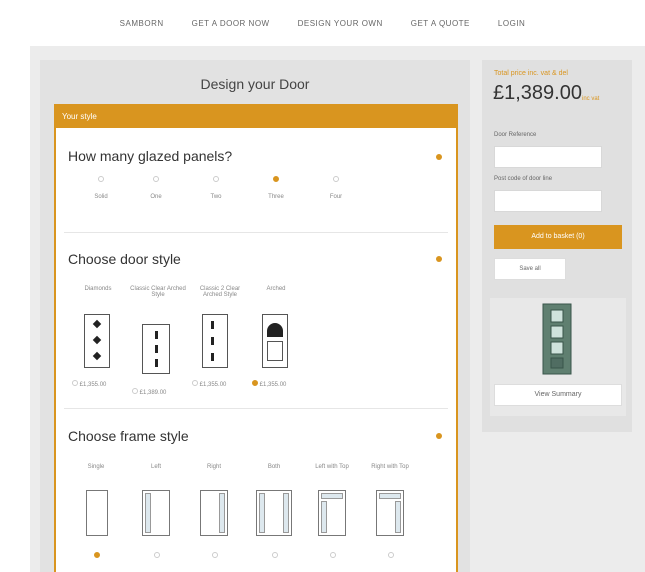 The width and height of the screenshot is (645, 572). What do you see at coordinates (75, 383) in the screenshot?
I see `radio-diamonds` at bounding box center [75, 383].